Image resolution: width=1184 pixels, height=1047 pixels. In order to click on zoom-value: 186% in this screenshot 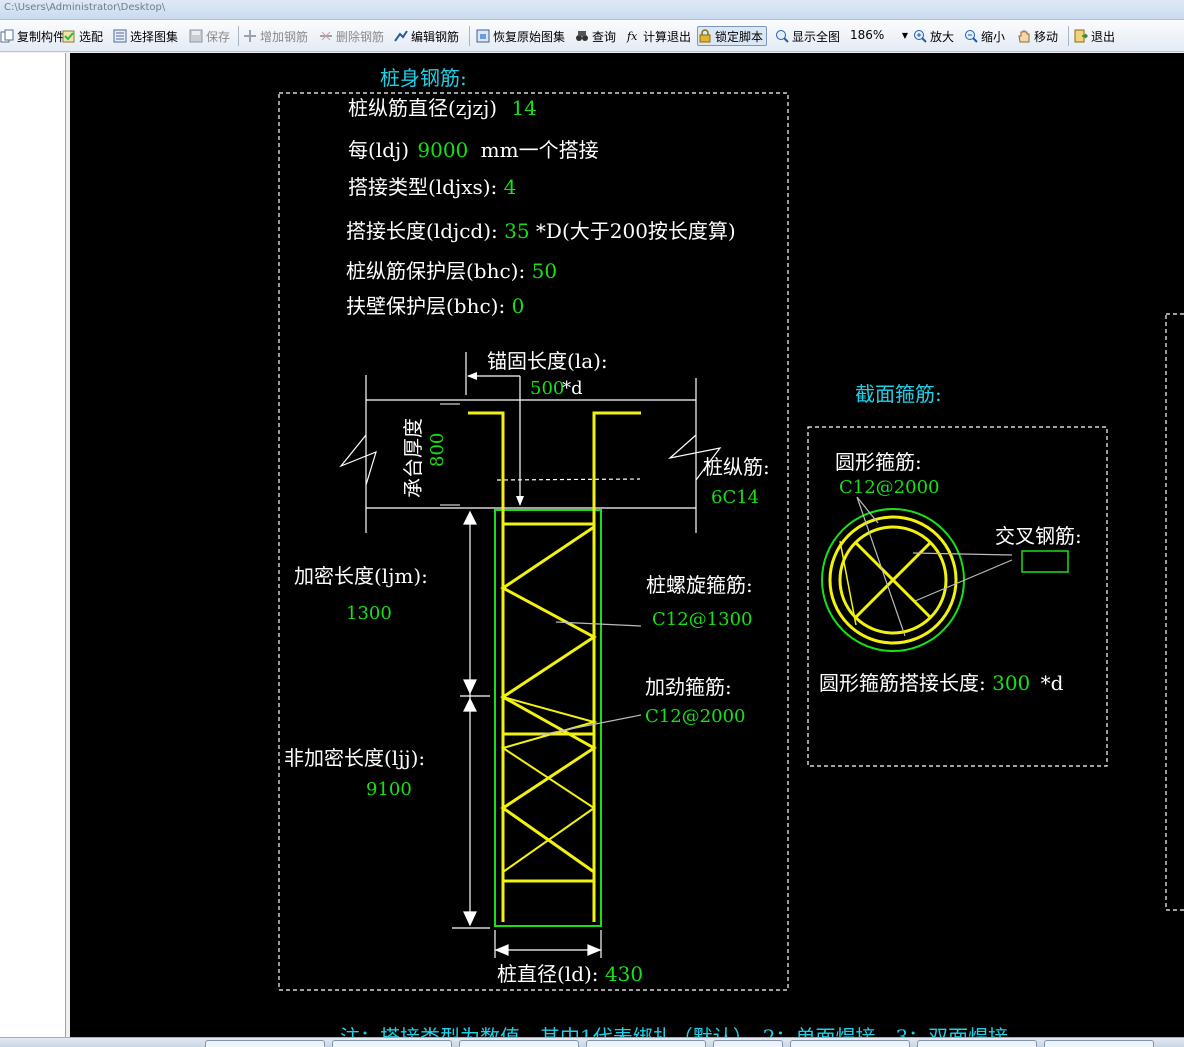, I will do `click(867, 35)`.